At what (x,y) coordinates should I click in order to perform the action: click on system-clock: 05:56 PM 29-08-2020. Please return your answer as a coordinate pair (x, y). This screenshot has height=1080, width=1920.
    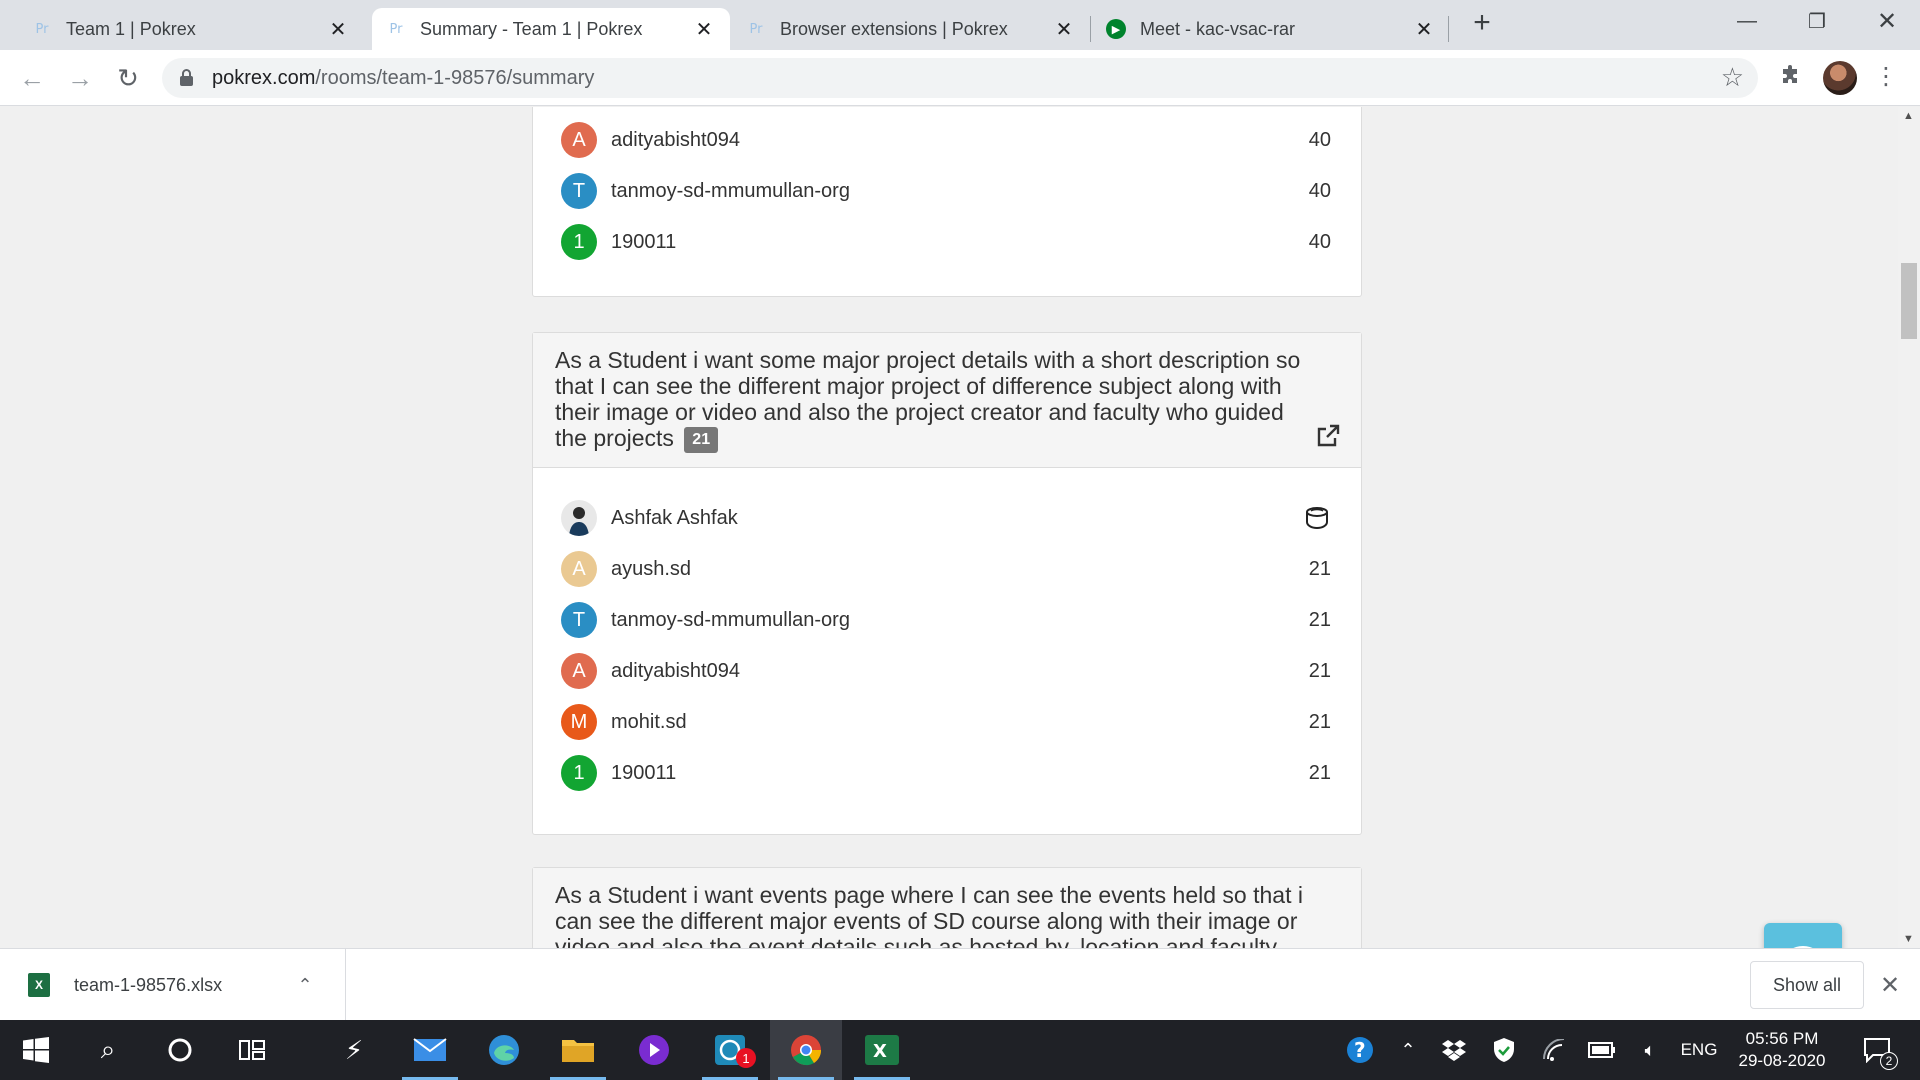
    Looking at the image, I should click on (1782, 1050).